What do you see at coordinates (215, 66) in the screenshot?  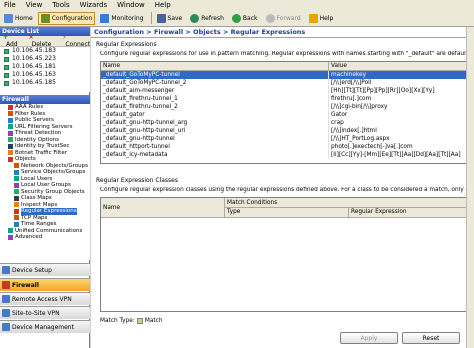 I see `column-header-name: Name` at bounding box center [215, 66].